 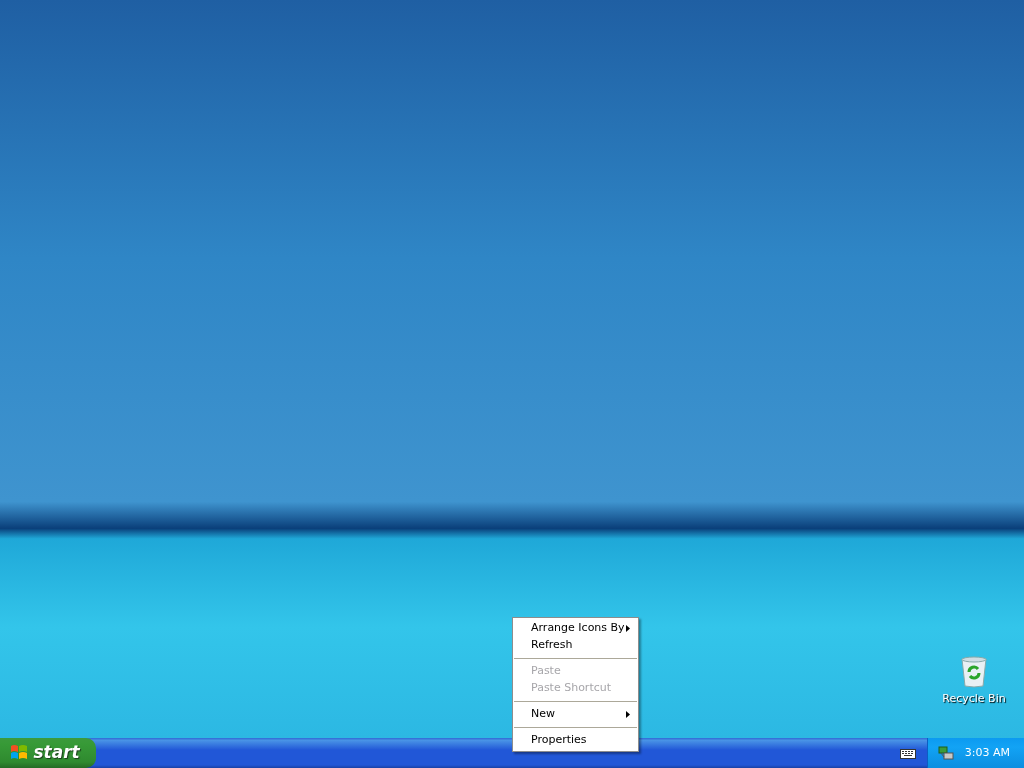 What do you see at coordinates (575, 740) in the screenshot?
I see `menu-item: Properties` at bounding box center [575, 740].